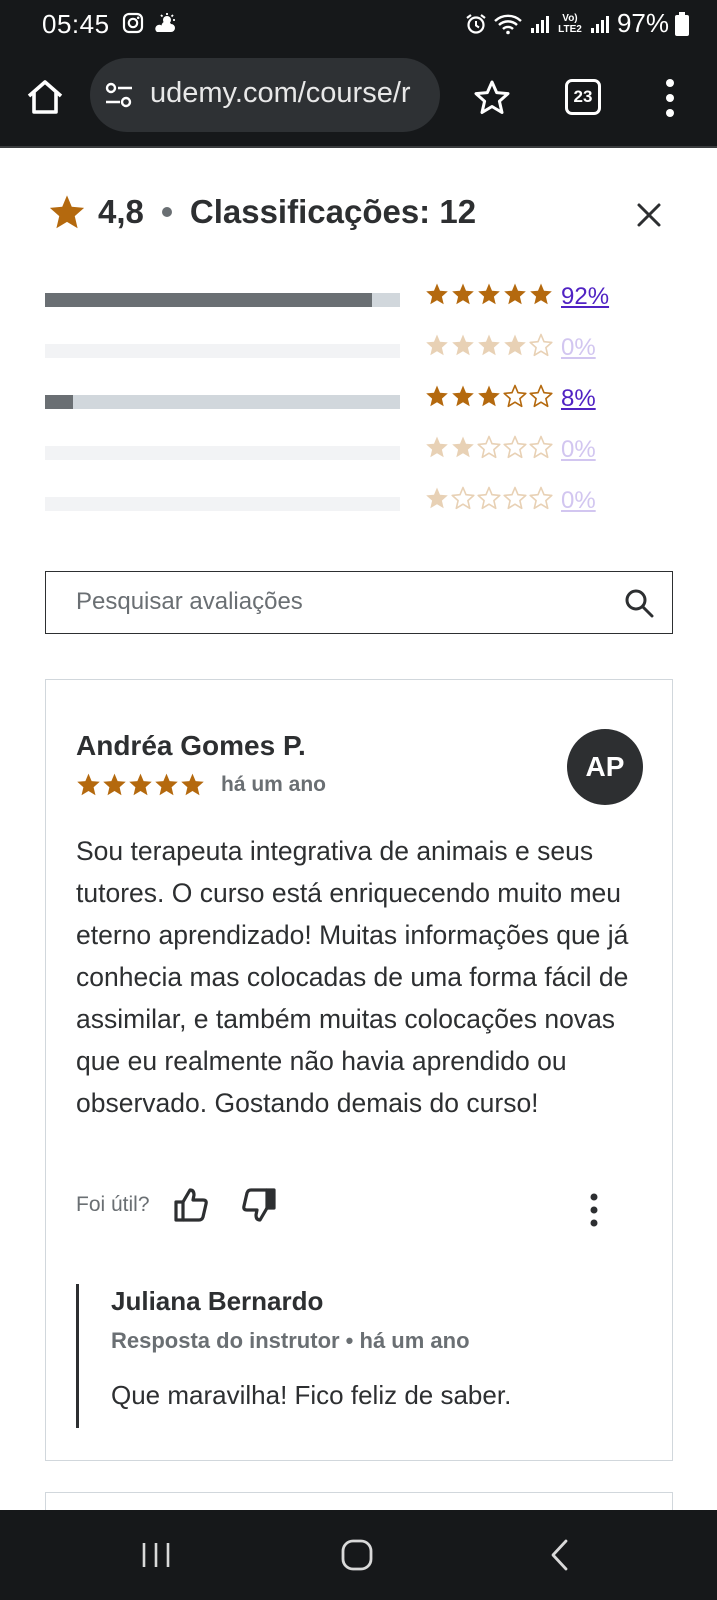 The width and height of the screenshot is (717, 1600). I want to click on rating-row-1-stars: 0%, so click(355, 509).